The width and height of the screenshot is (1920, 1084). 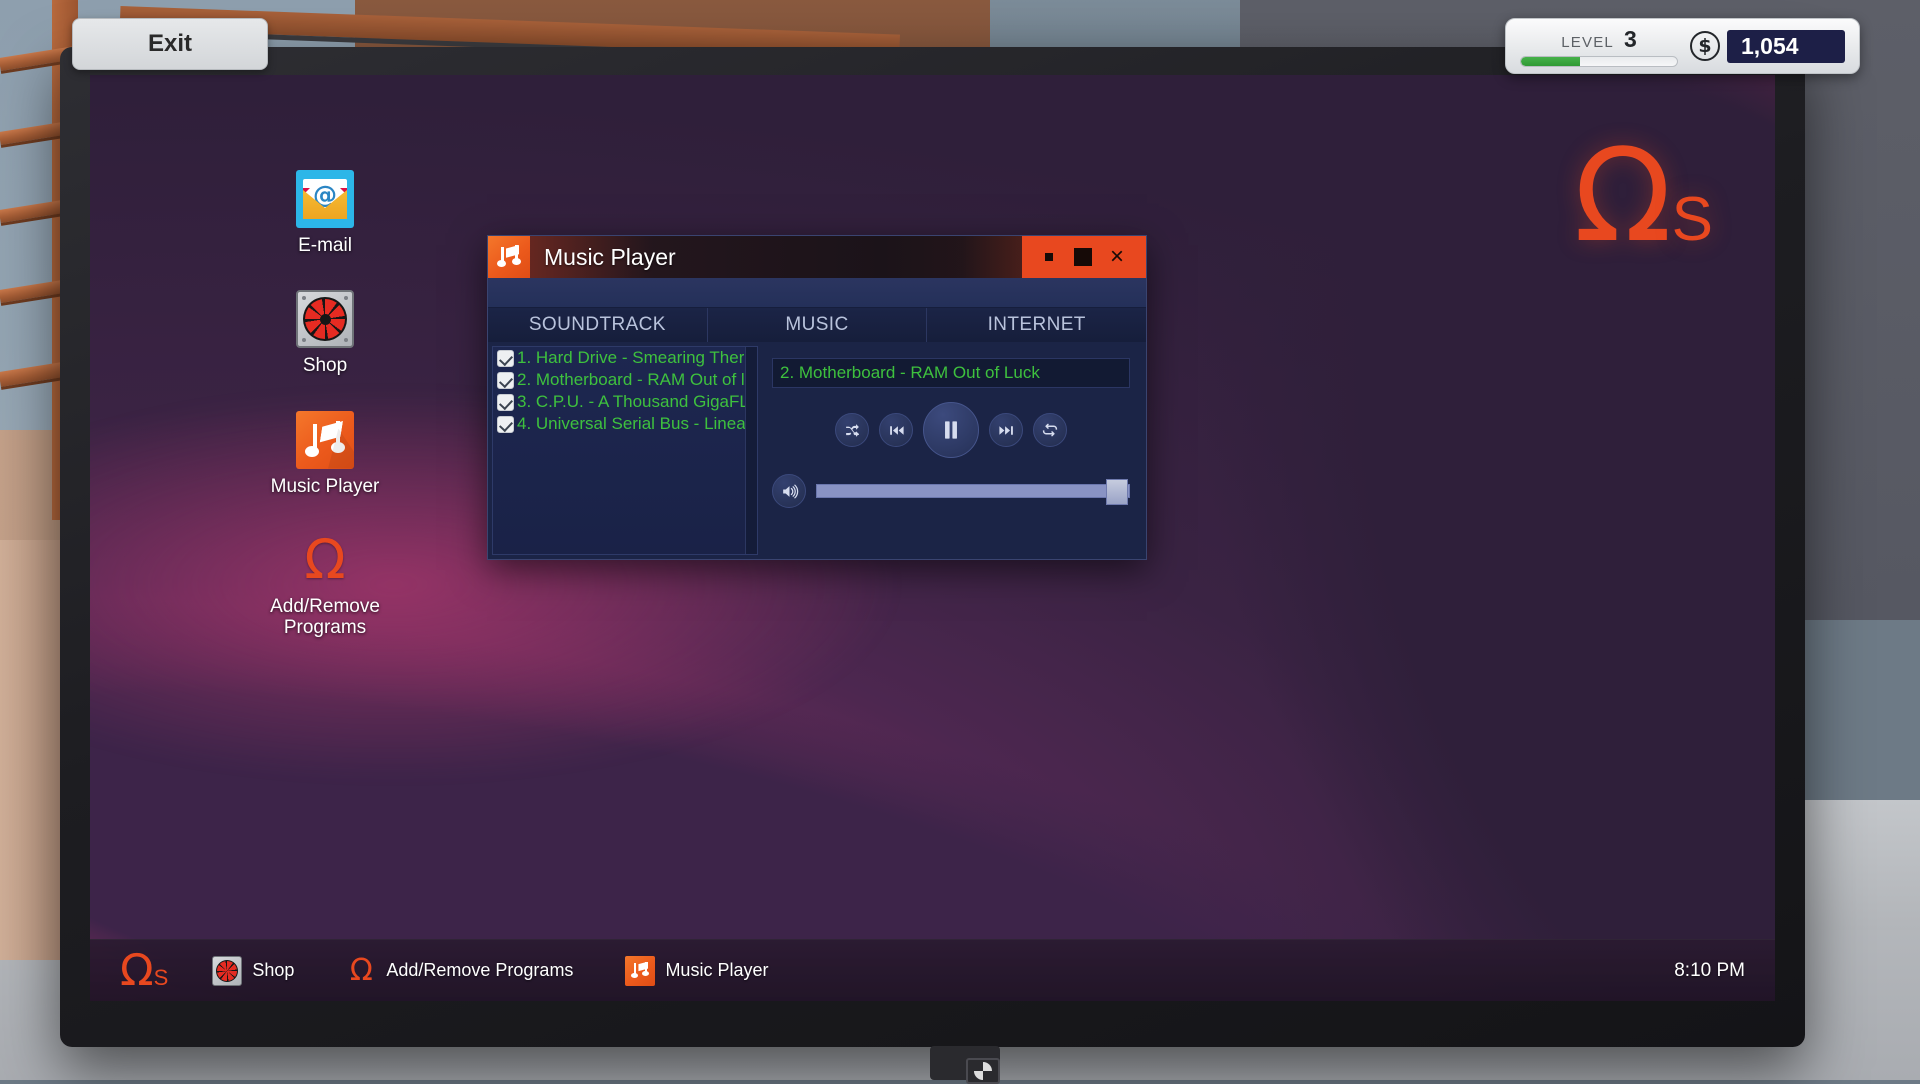 I want to click on close-icon: ×, so click(x=1117, y=257).